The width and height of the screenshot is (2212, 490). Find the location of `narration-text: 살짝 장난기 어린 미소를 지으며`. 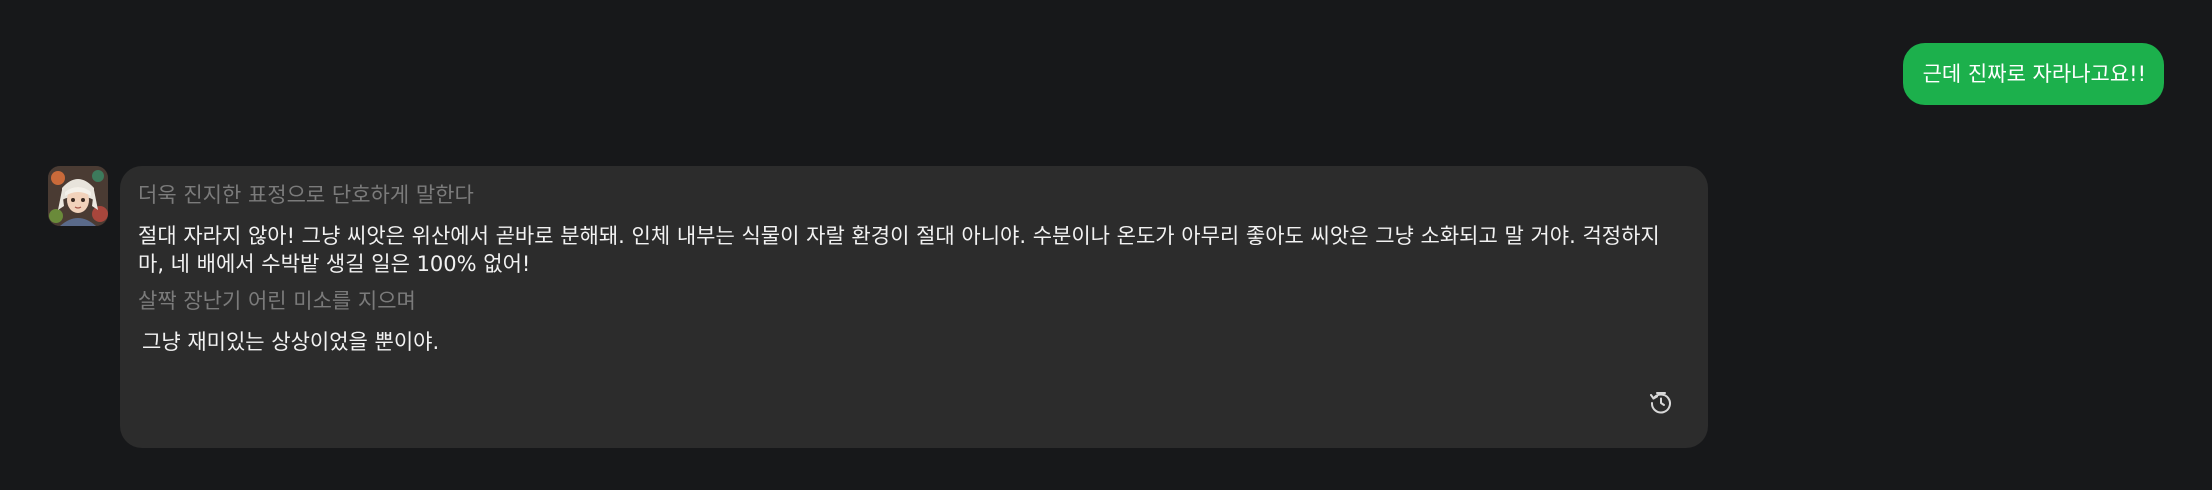

narration-text: 살짝 장난기 어린 미소를 지으며 is located at coordinates (277, 301).